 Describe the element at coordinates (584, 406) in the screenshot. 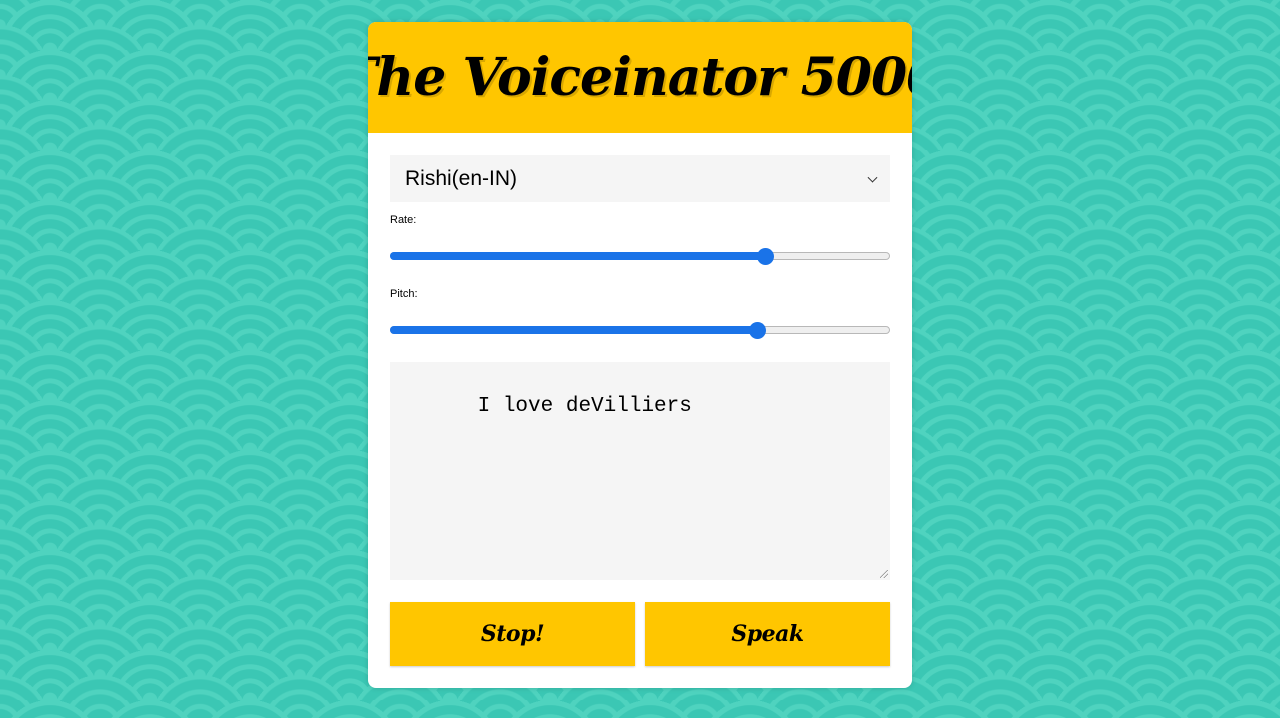

I see `message-text: I love deVilliers` at that location.